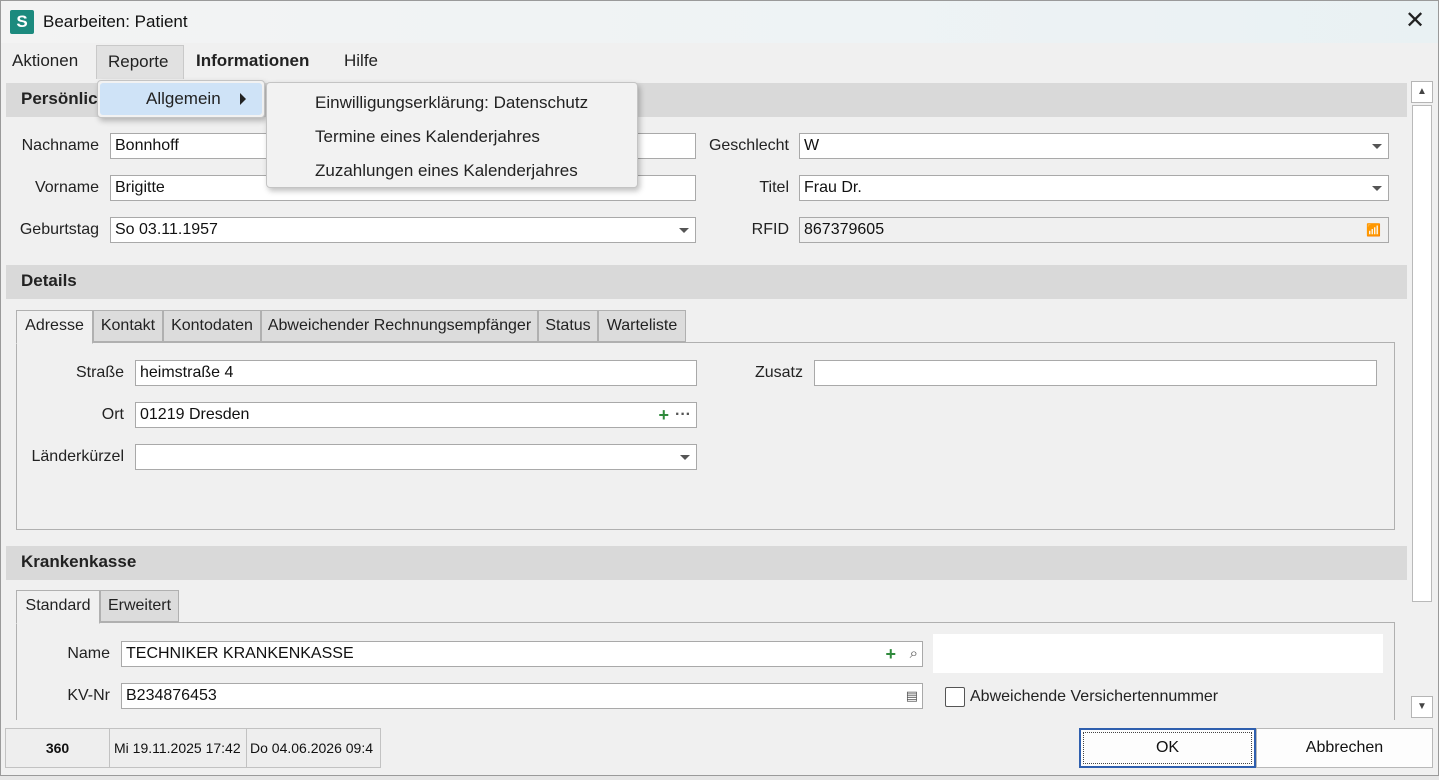  What do you see at coordinates (719, 22) in the screenshot?
I see `title-bar: S Bearbeiten: Patient ✕` at bounding box center [719, 22].